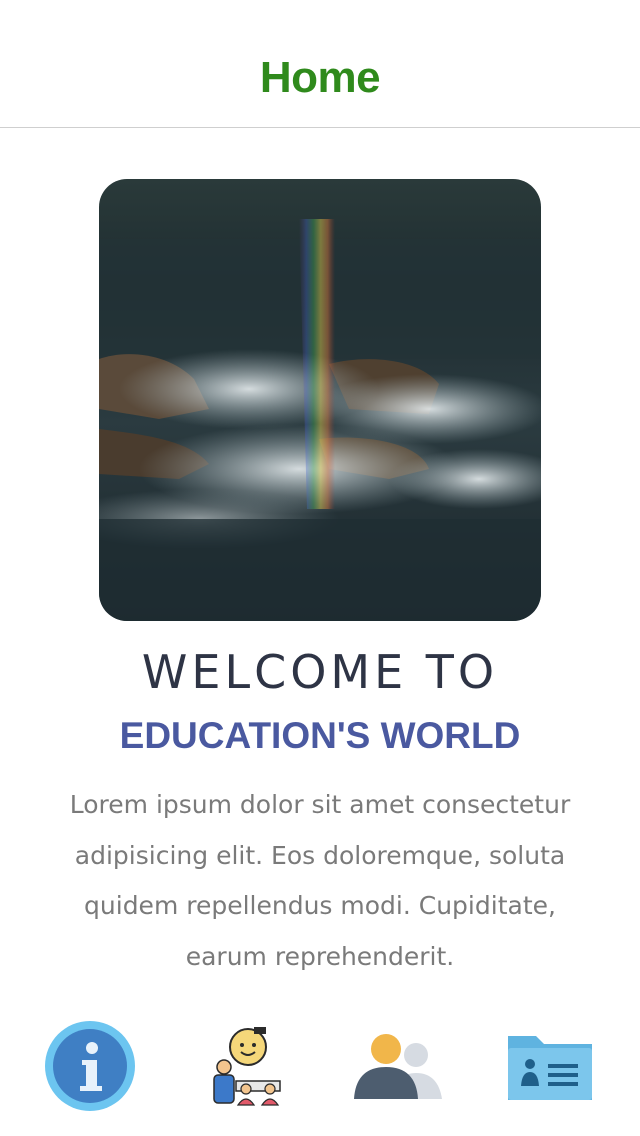 This screenshot has height=1136, width=640. I want to click on nav-item-users, so click(398, 1066).